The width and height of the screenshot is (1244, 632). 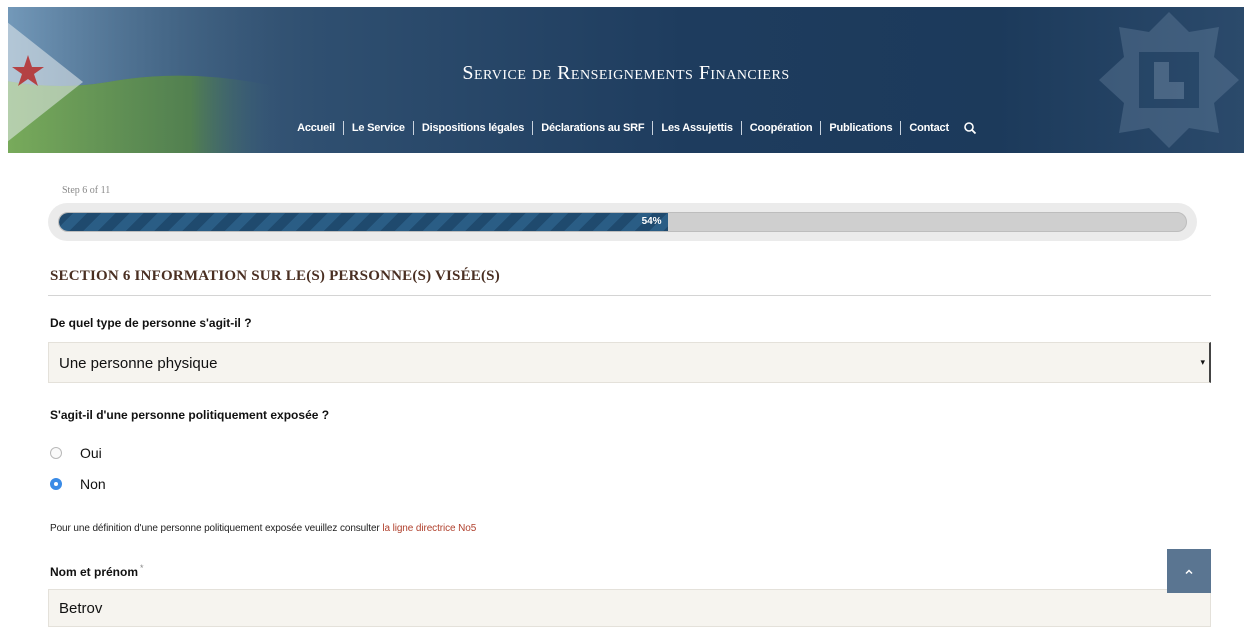 What do you see at coordinates (1202, 362) in the screenshot?
I see `chevron-down-icon: ▾` at bounding box center [1202, 362].